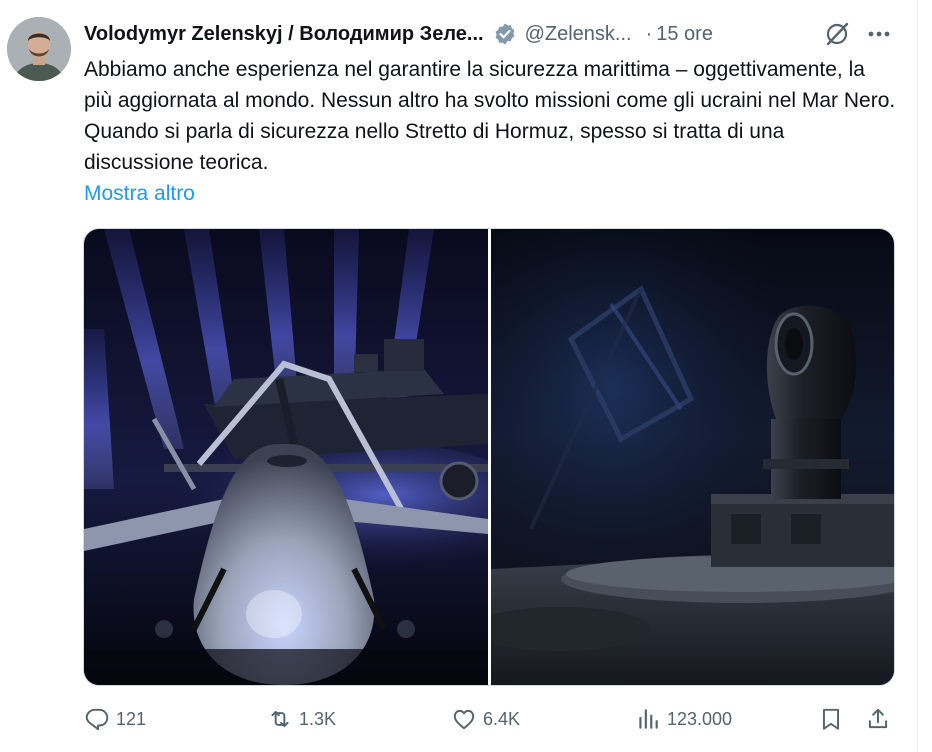 This screenshot has height=752, width=932. I want to click on bookmark-icon, so click(831, 719).